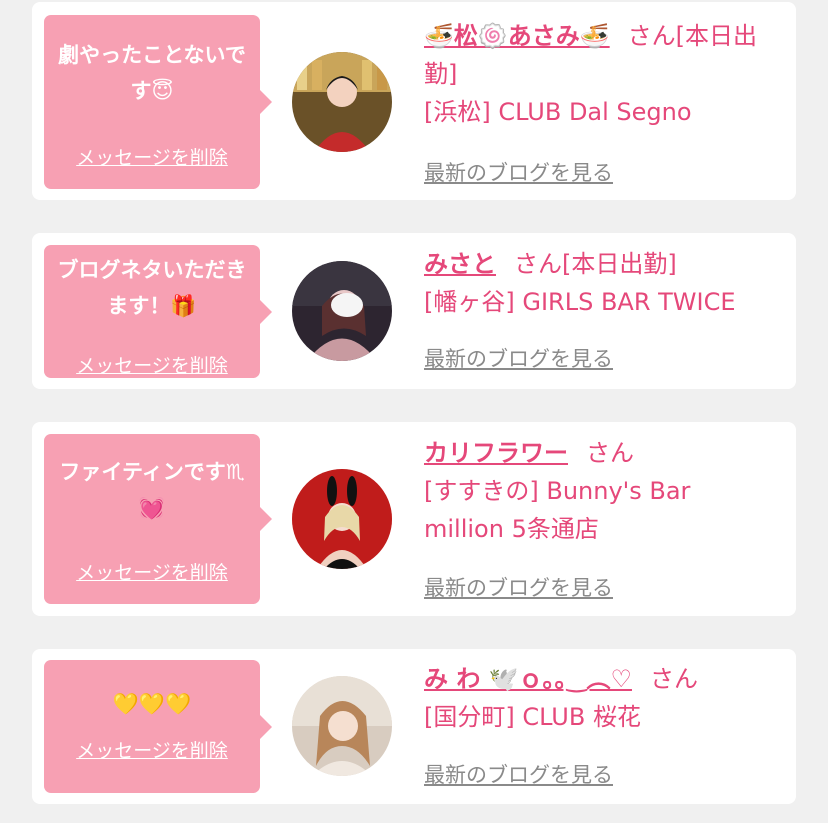 This screenshot has width=828, height=823. What do you see at coordinates (152, 704) in the screenshot?
I see `message-text: 💛💛💛` at bounding box center [152, 704].